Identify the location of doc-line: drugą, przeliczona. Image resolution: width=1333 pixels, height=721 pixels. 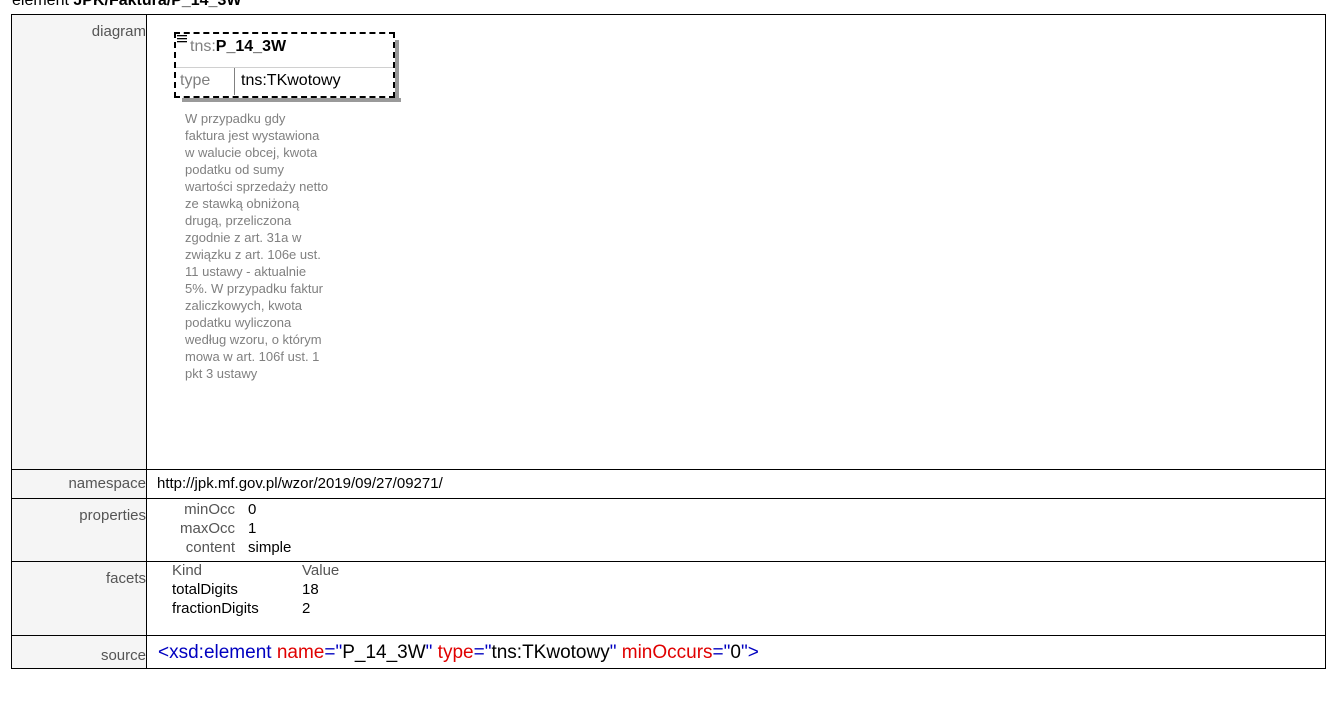
(238, 220).